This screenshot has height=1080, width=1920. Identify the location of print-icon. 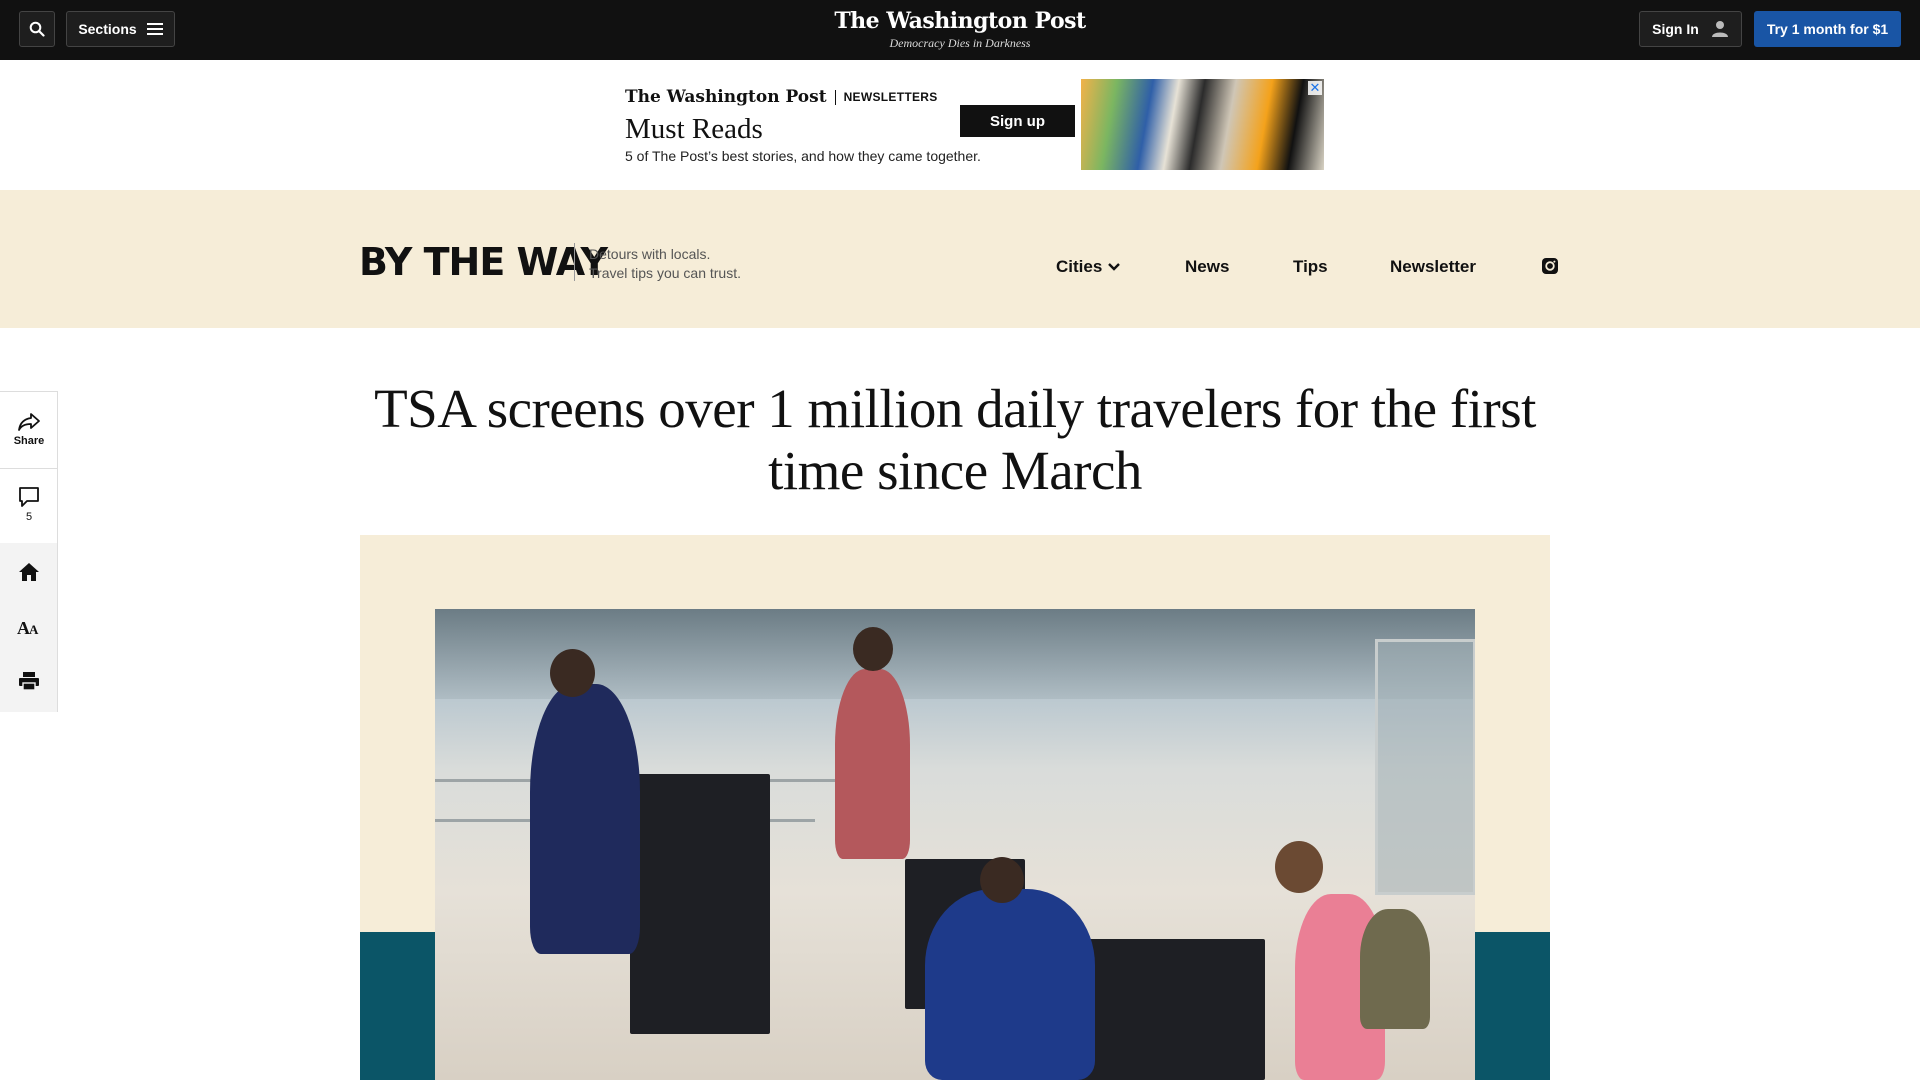
(29, 681).